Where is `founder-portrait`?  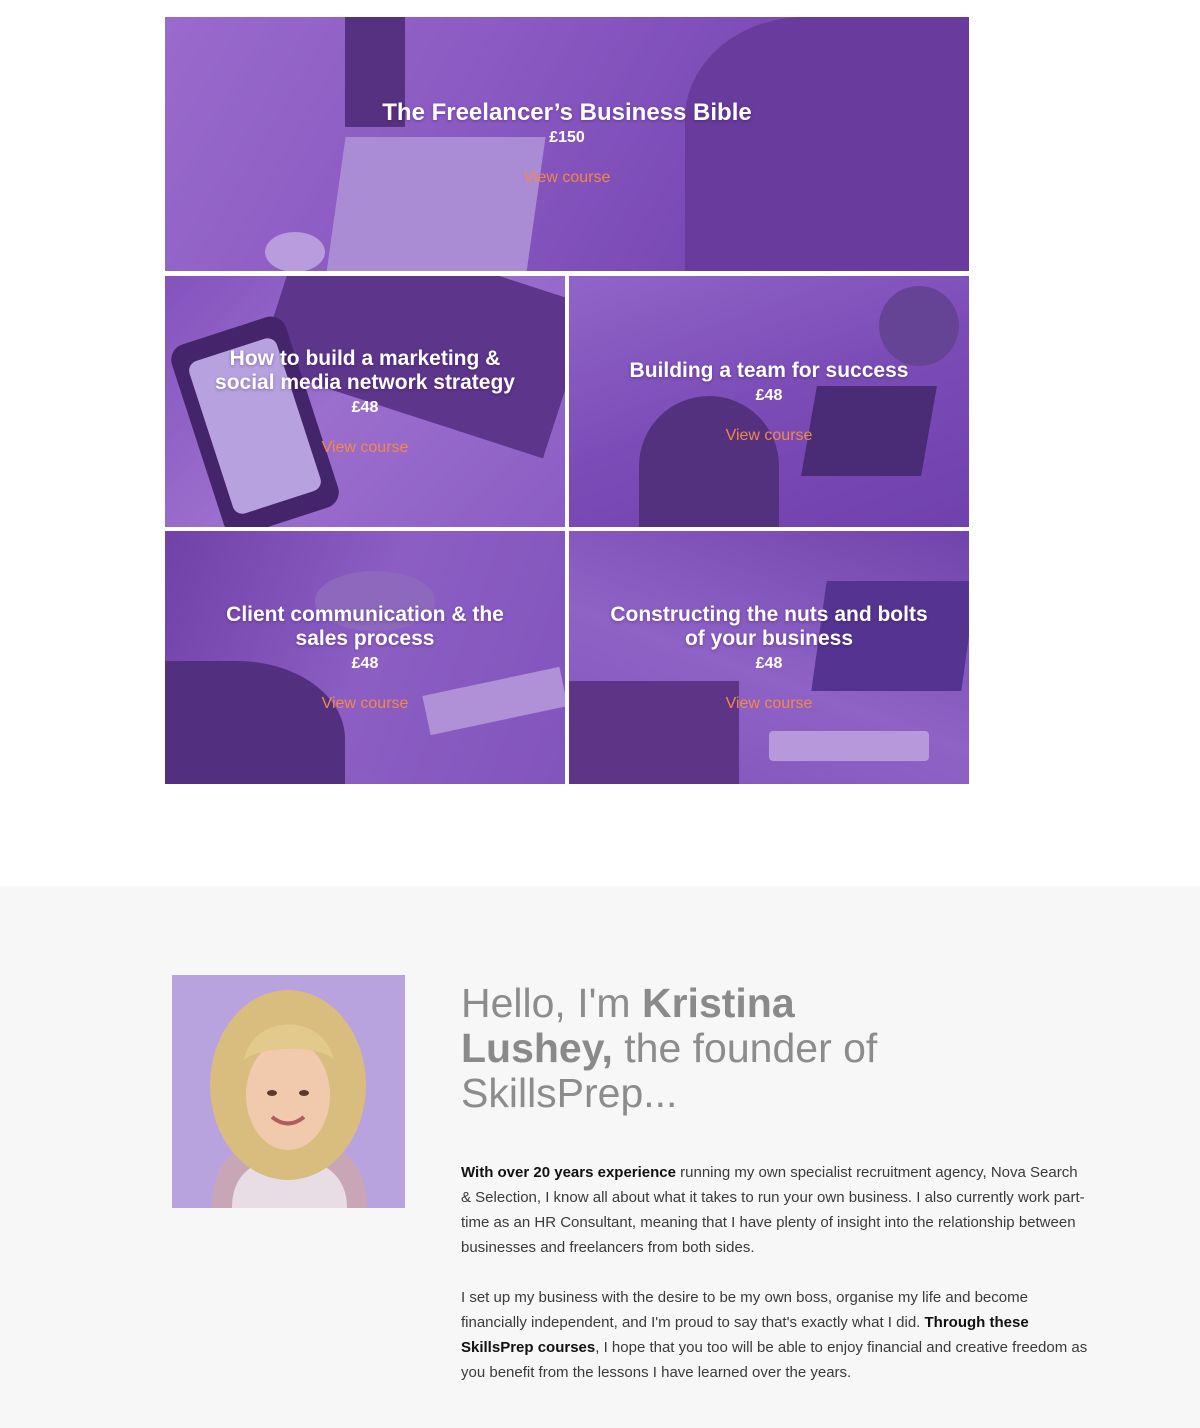 founder-portrait is located at coordinates (288, 1091).